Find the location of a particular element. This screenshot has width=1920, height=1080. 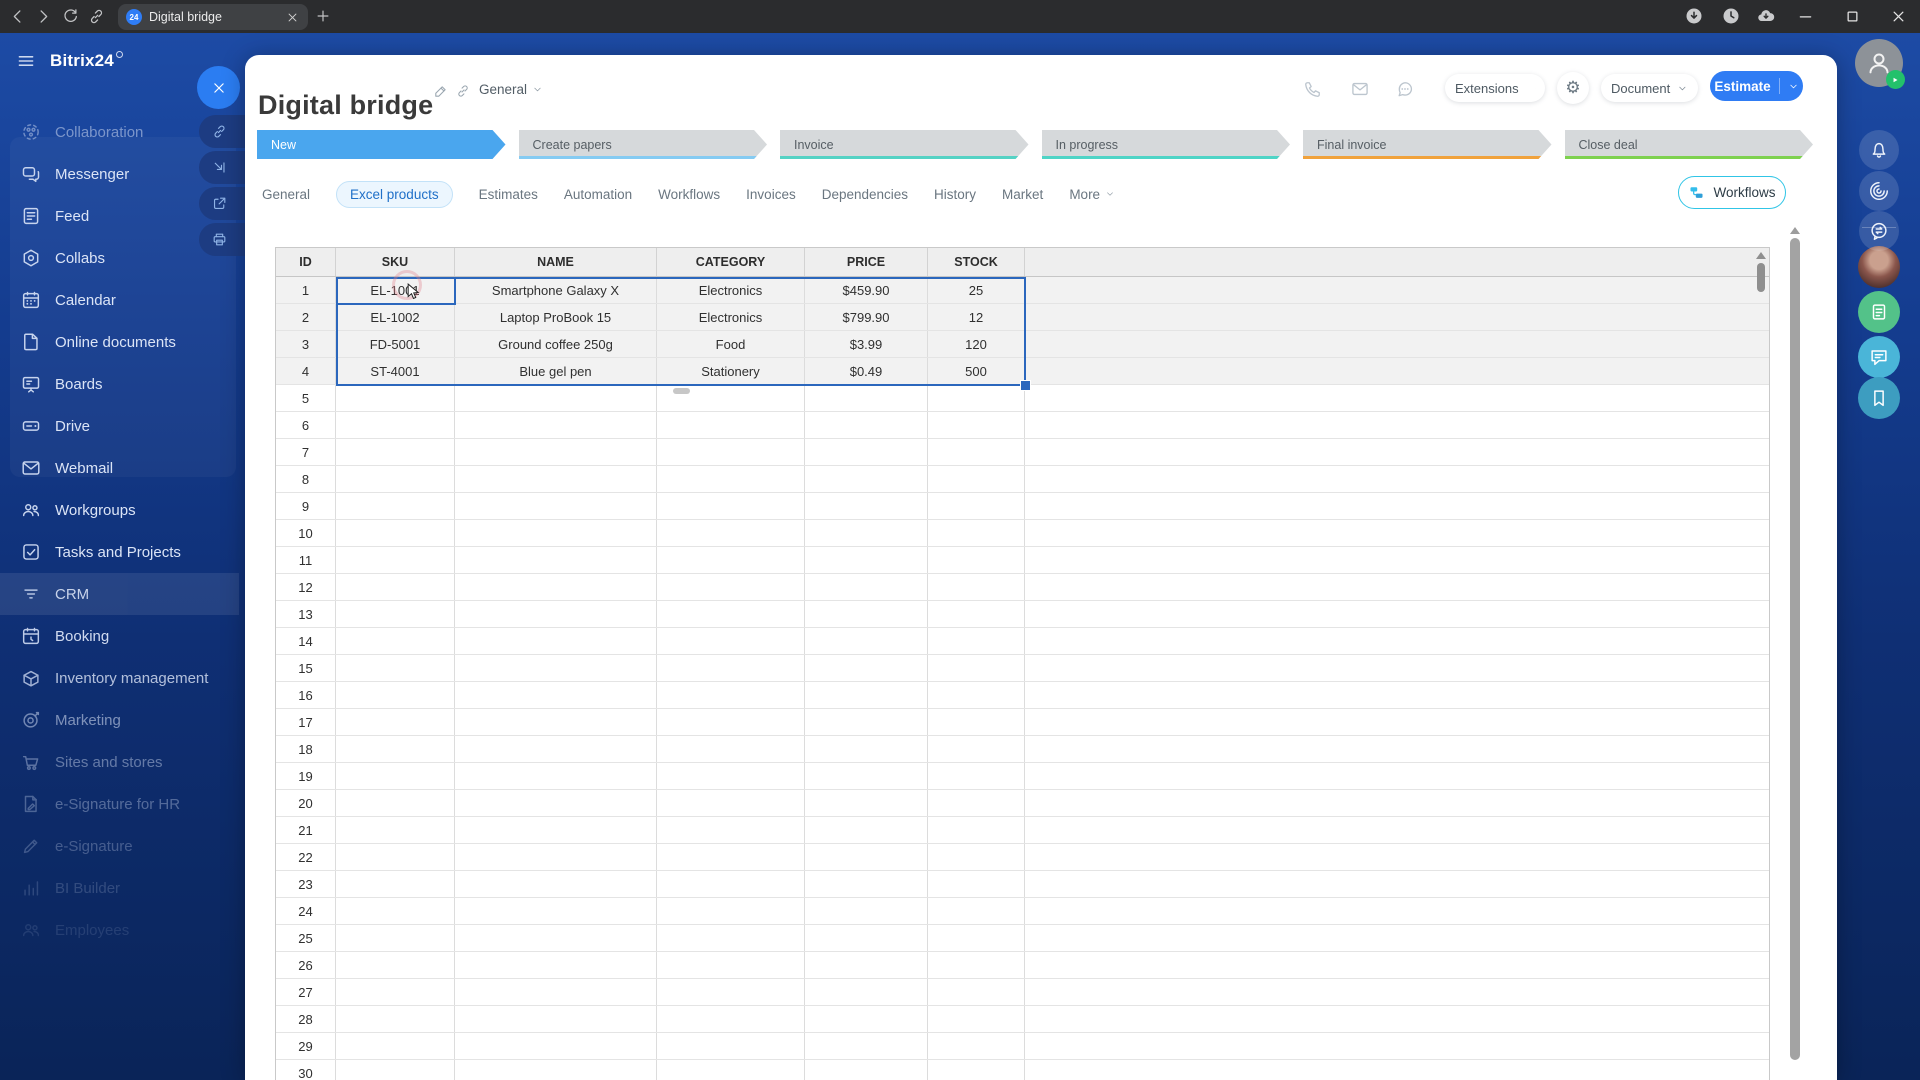

tab-more: More is located at coordinates (1092, 194).